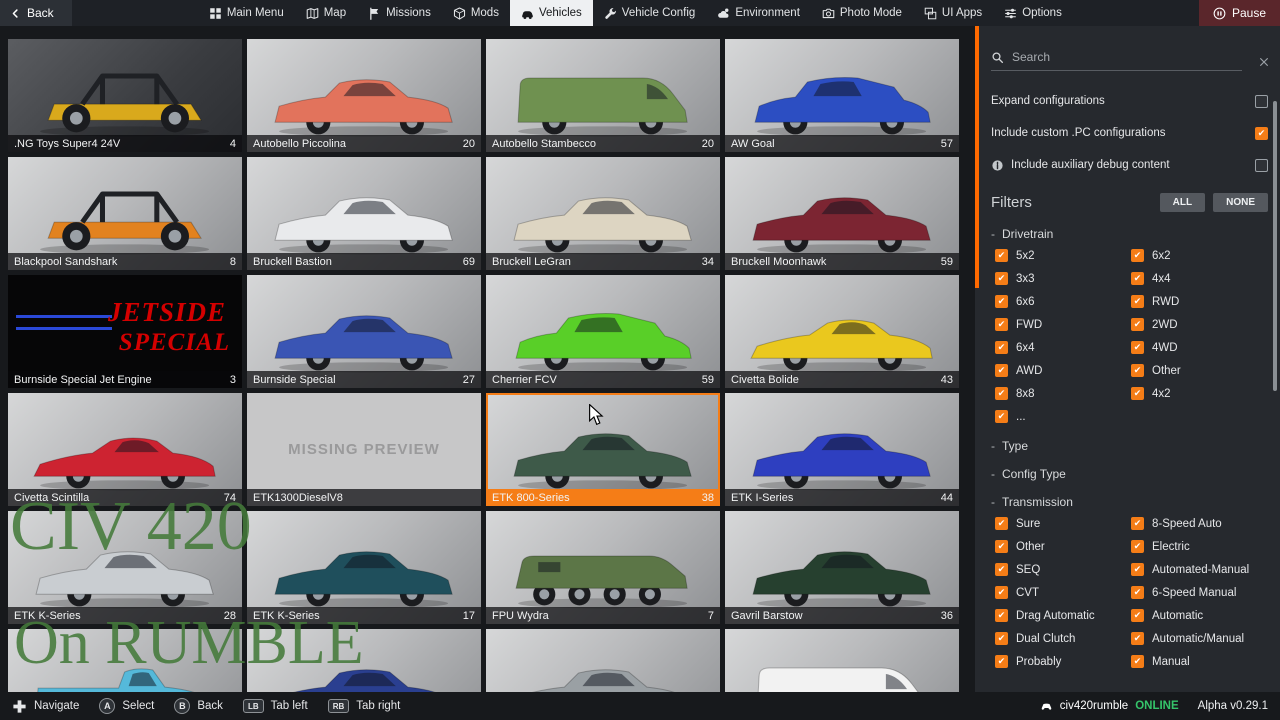 The image size is (1280, 720). What do you see at coordinates (842, 95) in the screenshot?
I see `vehicle-card-aw-goal: AW Goal 57` at bounding box center [842, 95].